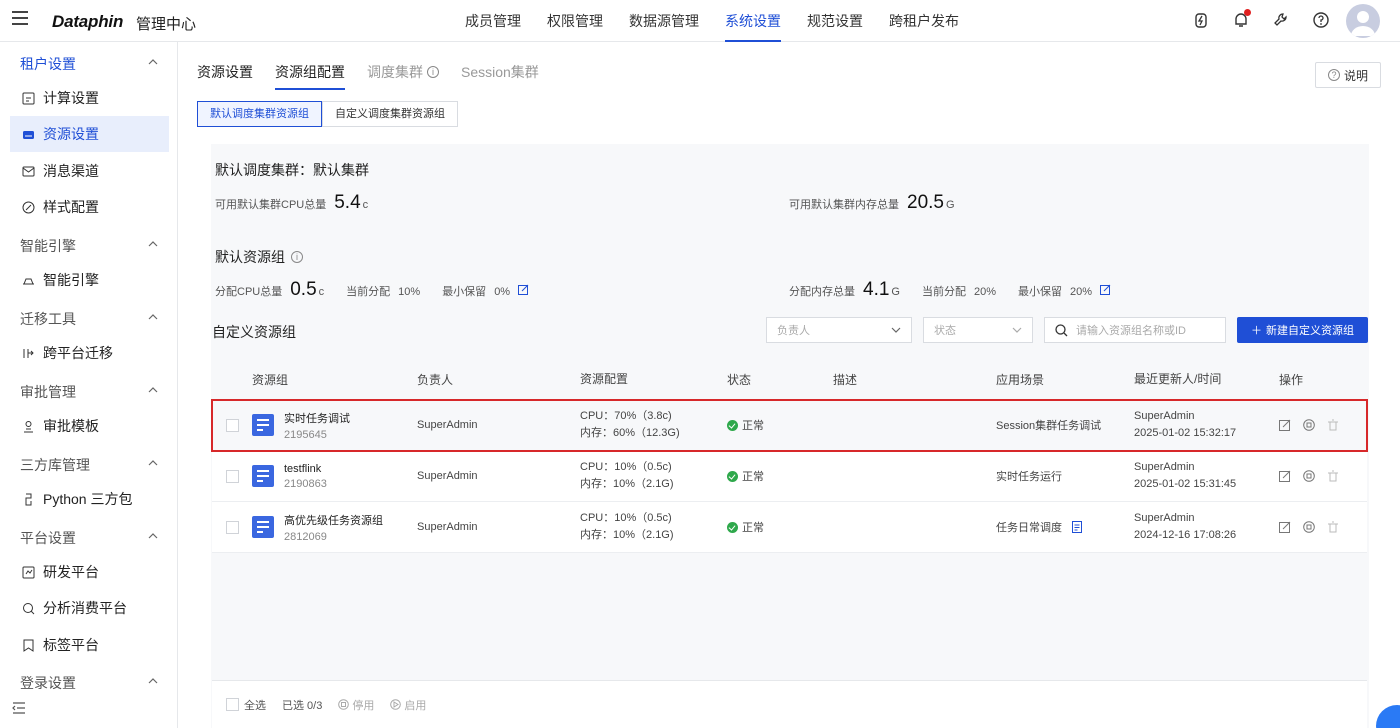  I want to click on selected-count: 已选 0/3, so click(302, 705).